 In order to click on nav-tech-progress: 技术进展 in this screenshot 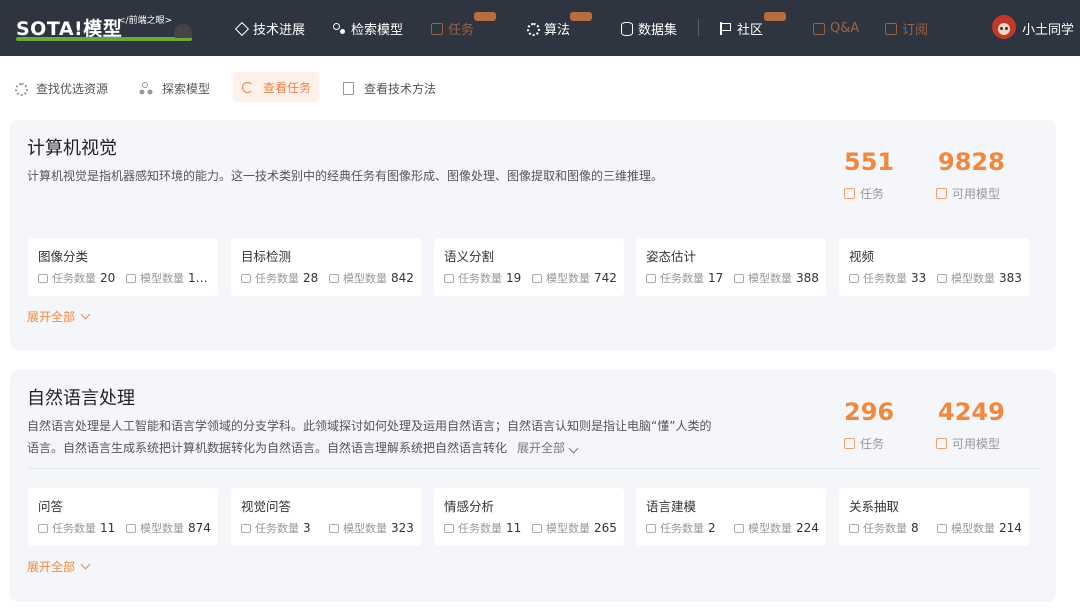, I will do `click(270, 28)`.